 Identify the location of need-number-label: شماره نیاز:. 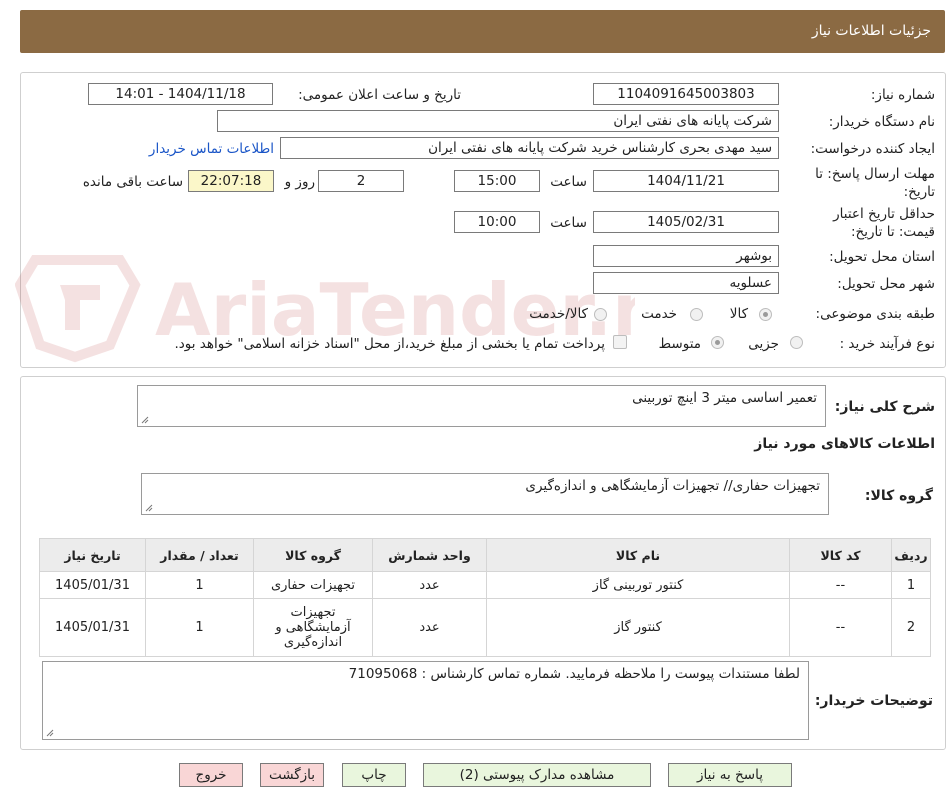
(902, 95).